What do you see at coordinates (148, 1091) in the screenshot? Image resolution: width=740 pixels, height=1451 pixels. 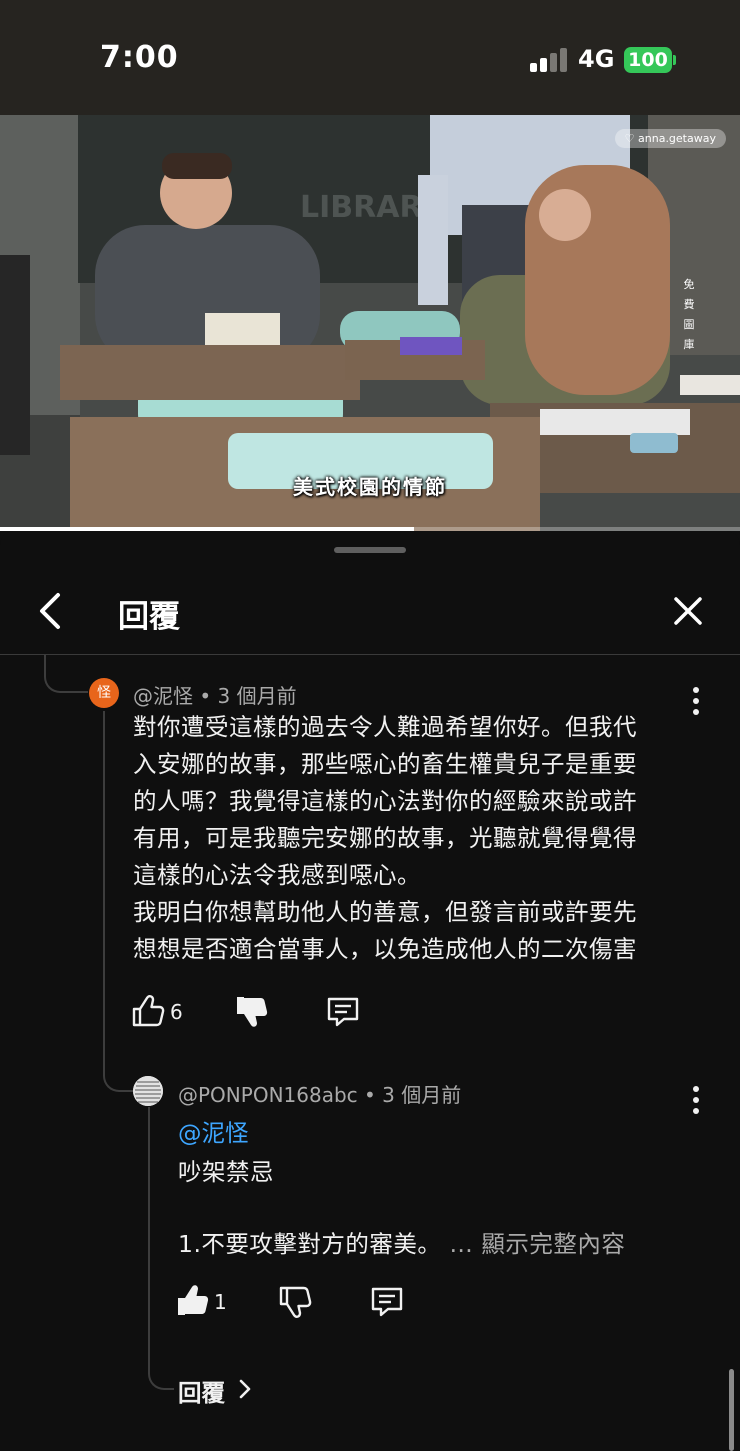 I see `avatar` at bounding box center [148, 1091].